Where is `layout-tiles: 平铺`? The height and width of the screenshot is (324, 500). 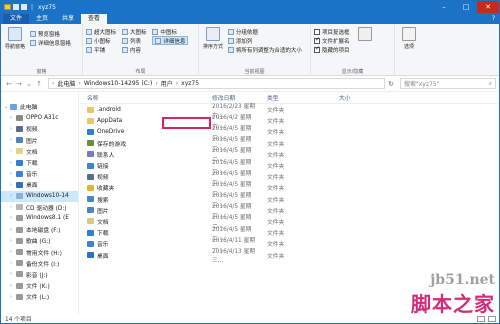
layout-tiles: 平铺 is located at coordinates (101, 49).